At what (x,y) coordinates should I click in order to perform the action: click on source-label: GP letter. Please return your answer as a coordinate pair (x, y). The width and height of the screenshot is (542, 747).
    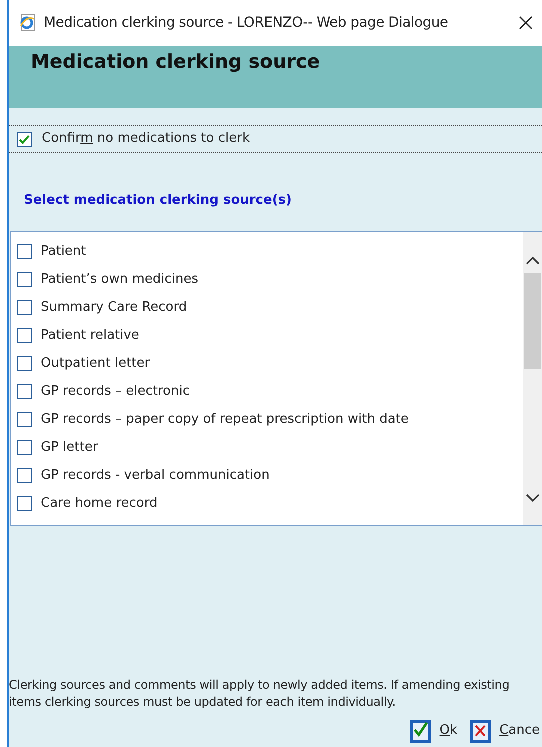
    Looking at the image, I should click on (69, 448).